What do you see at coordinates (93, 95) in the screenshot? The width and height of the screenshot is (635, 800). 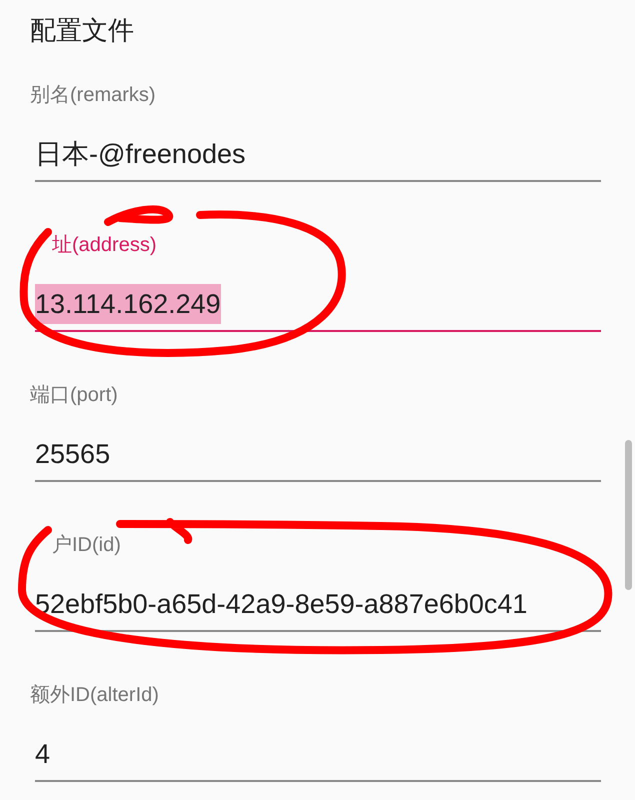 I see `field-label: 别名(remarks)` at bounding box center [93, 95].